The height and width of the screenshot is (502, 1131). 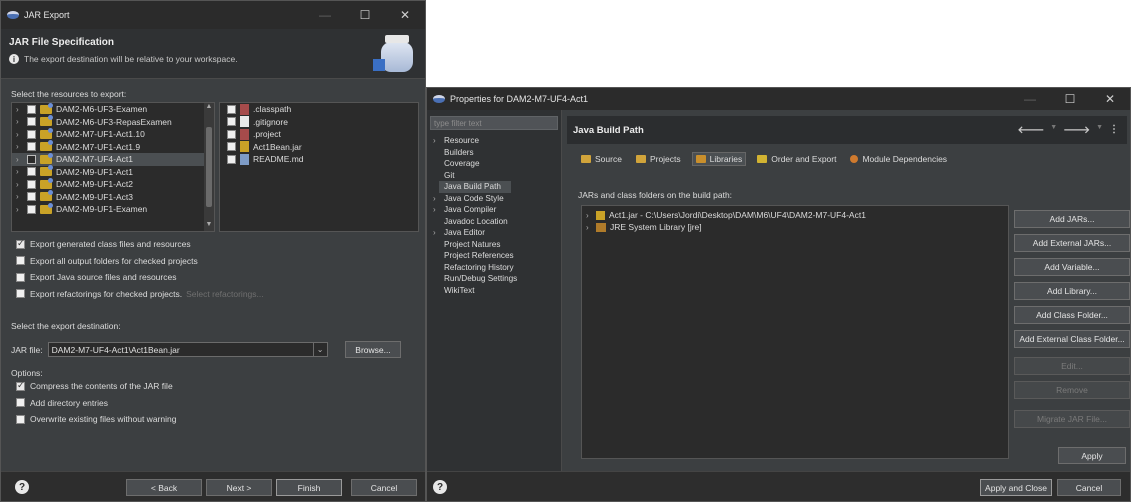 I want to click on nav-item: Java Build Path, so click(x=475, y=187).